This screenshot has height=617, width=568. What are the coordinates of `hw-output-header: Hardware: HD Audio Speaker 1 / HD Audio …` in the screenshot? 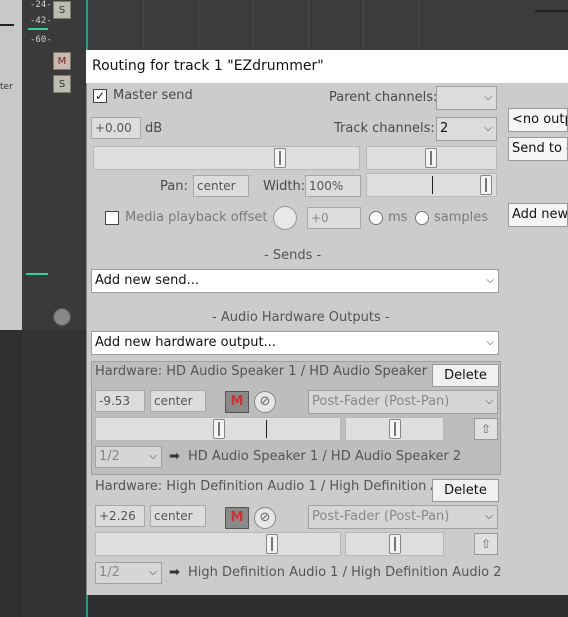 It's located at (267, 371).